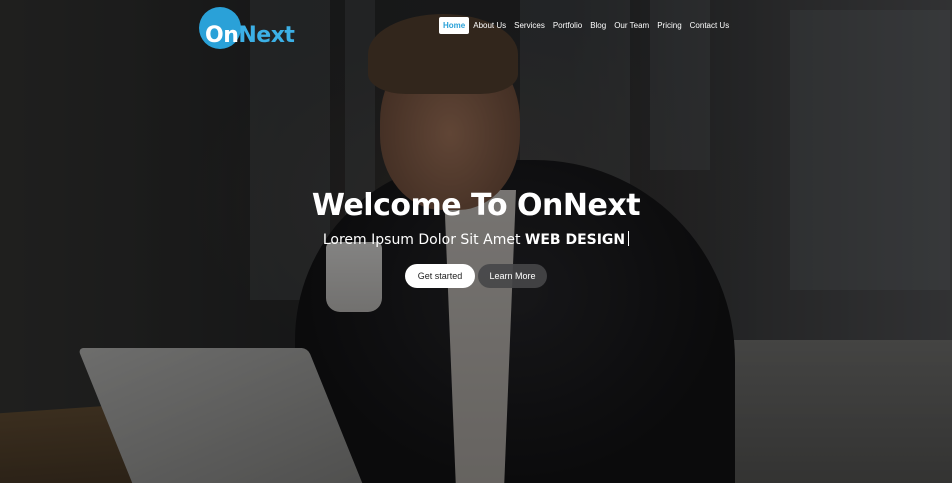 The width and height of the screenshot is (952, 483). I want to click on logo-text: OnNext, so click(250, 35).